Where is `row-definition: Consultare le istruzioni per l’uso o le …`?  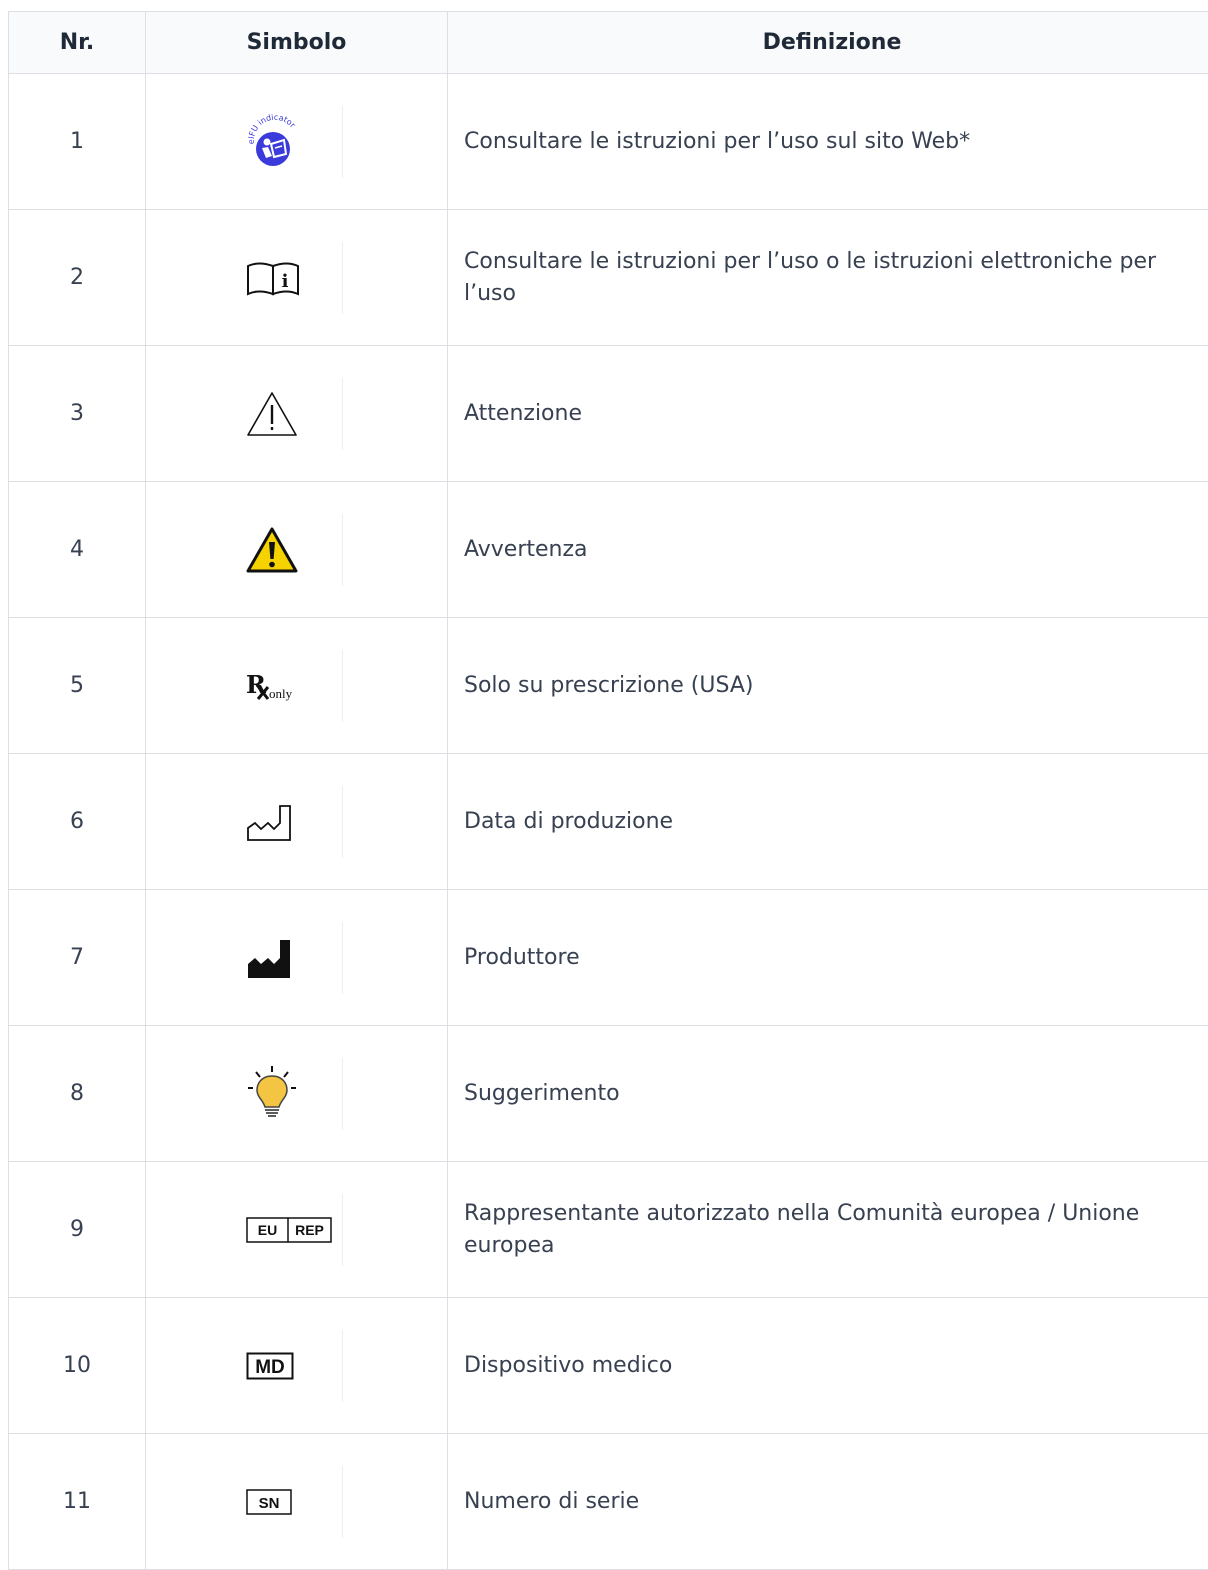
row-definition: Consultare le istruzioni per l’uso o le … is located at coordinates (828, 278).